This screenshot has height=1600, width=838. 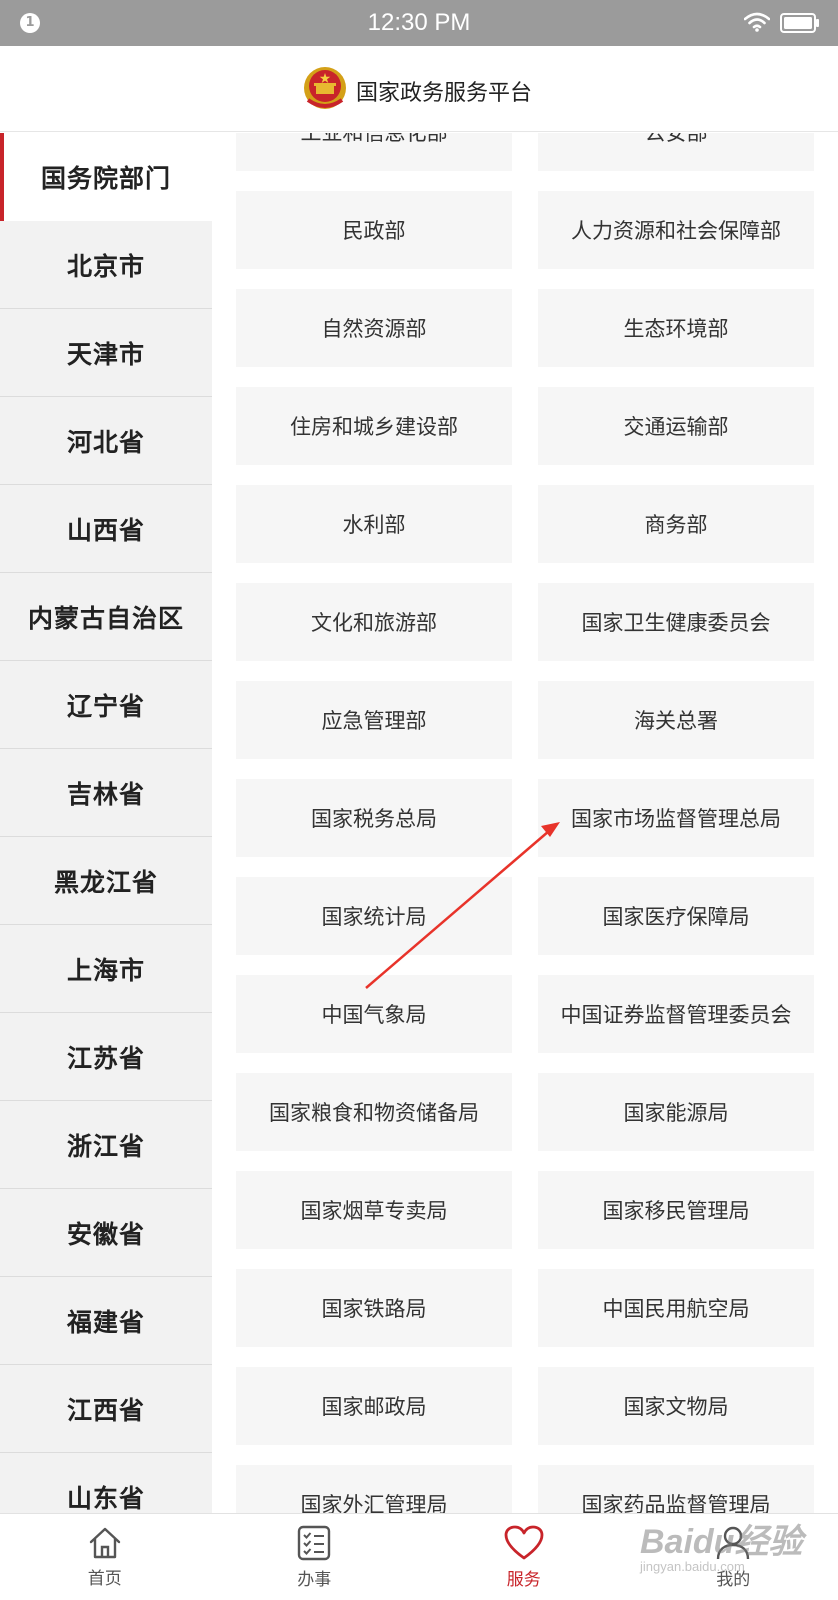 I want to click on department-tile: 国家邮政局, so click(x=374, y=1406).